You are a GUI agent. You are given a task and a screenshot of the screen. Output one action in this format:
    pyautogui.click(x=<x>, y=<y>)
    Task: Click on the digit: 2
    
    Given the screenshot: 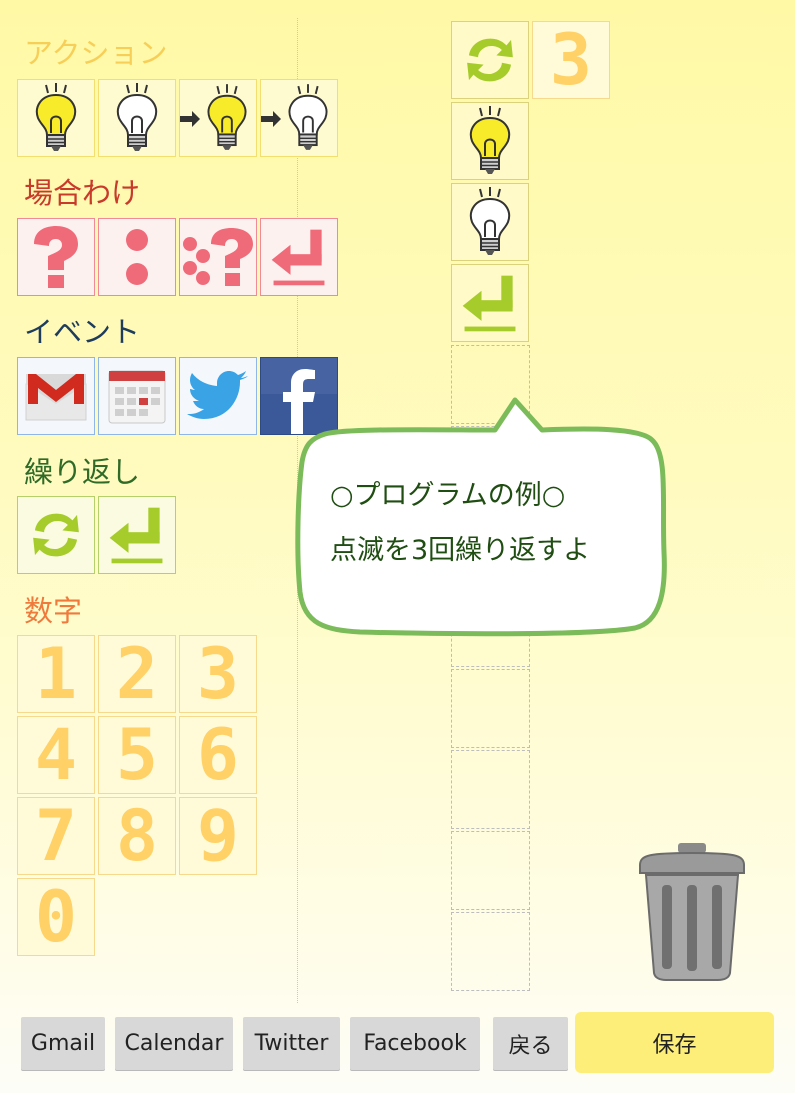 What is the action you would take?
    pyautogui.click(x=137, y=674)
    